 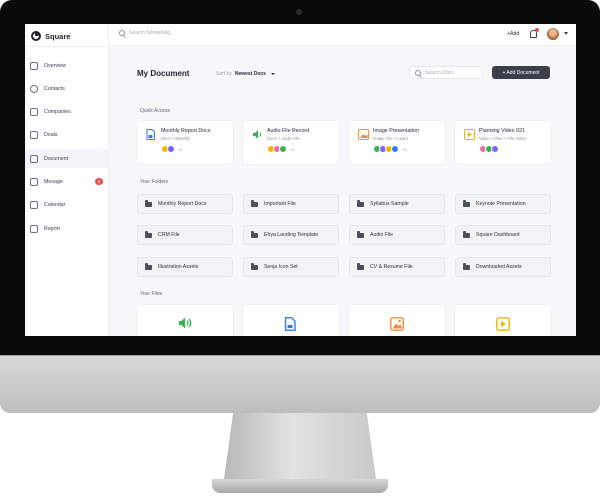 I want to click on folder-item: CRM File, so click(x=185, y=235).